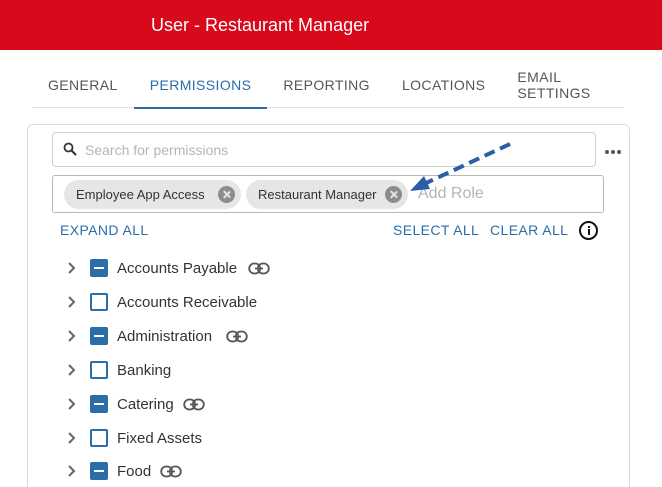  Describe the element at coordinates (70, 149) in the screenshot. I see `search-icon` at that location.